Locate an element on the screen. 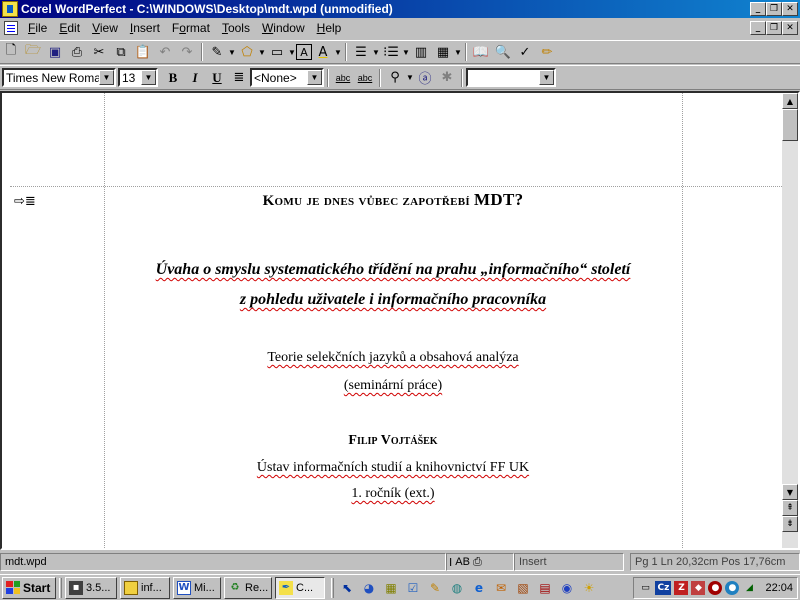 The image size is (800, 600). menu-edit: Edit is located at coordinates (69, 28).